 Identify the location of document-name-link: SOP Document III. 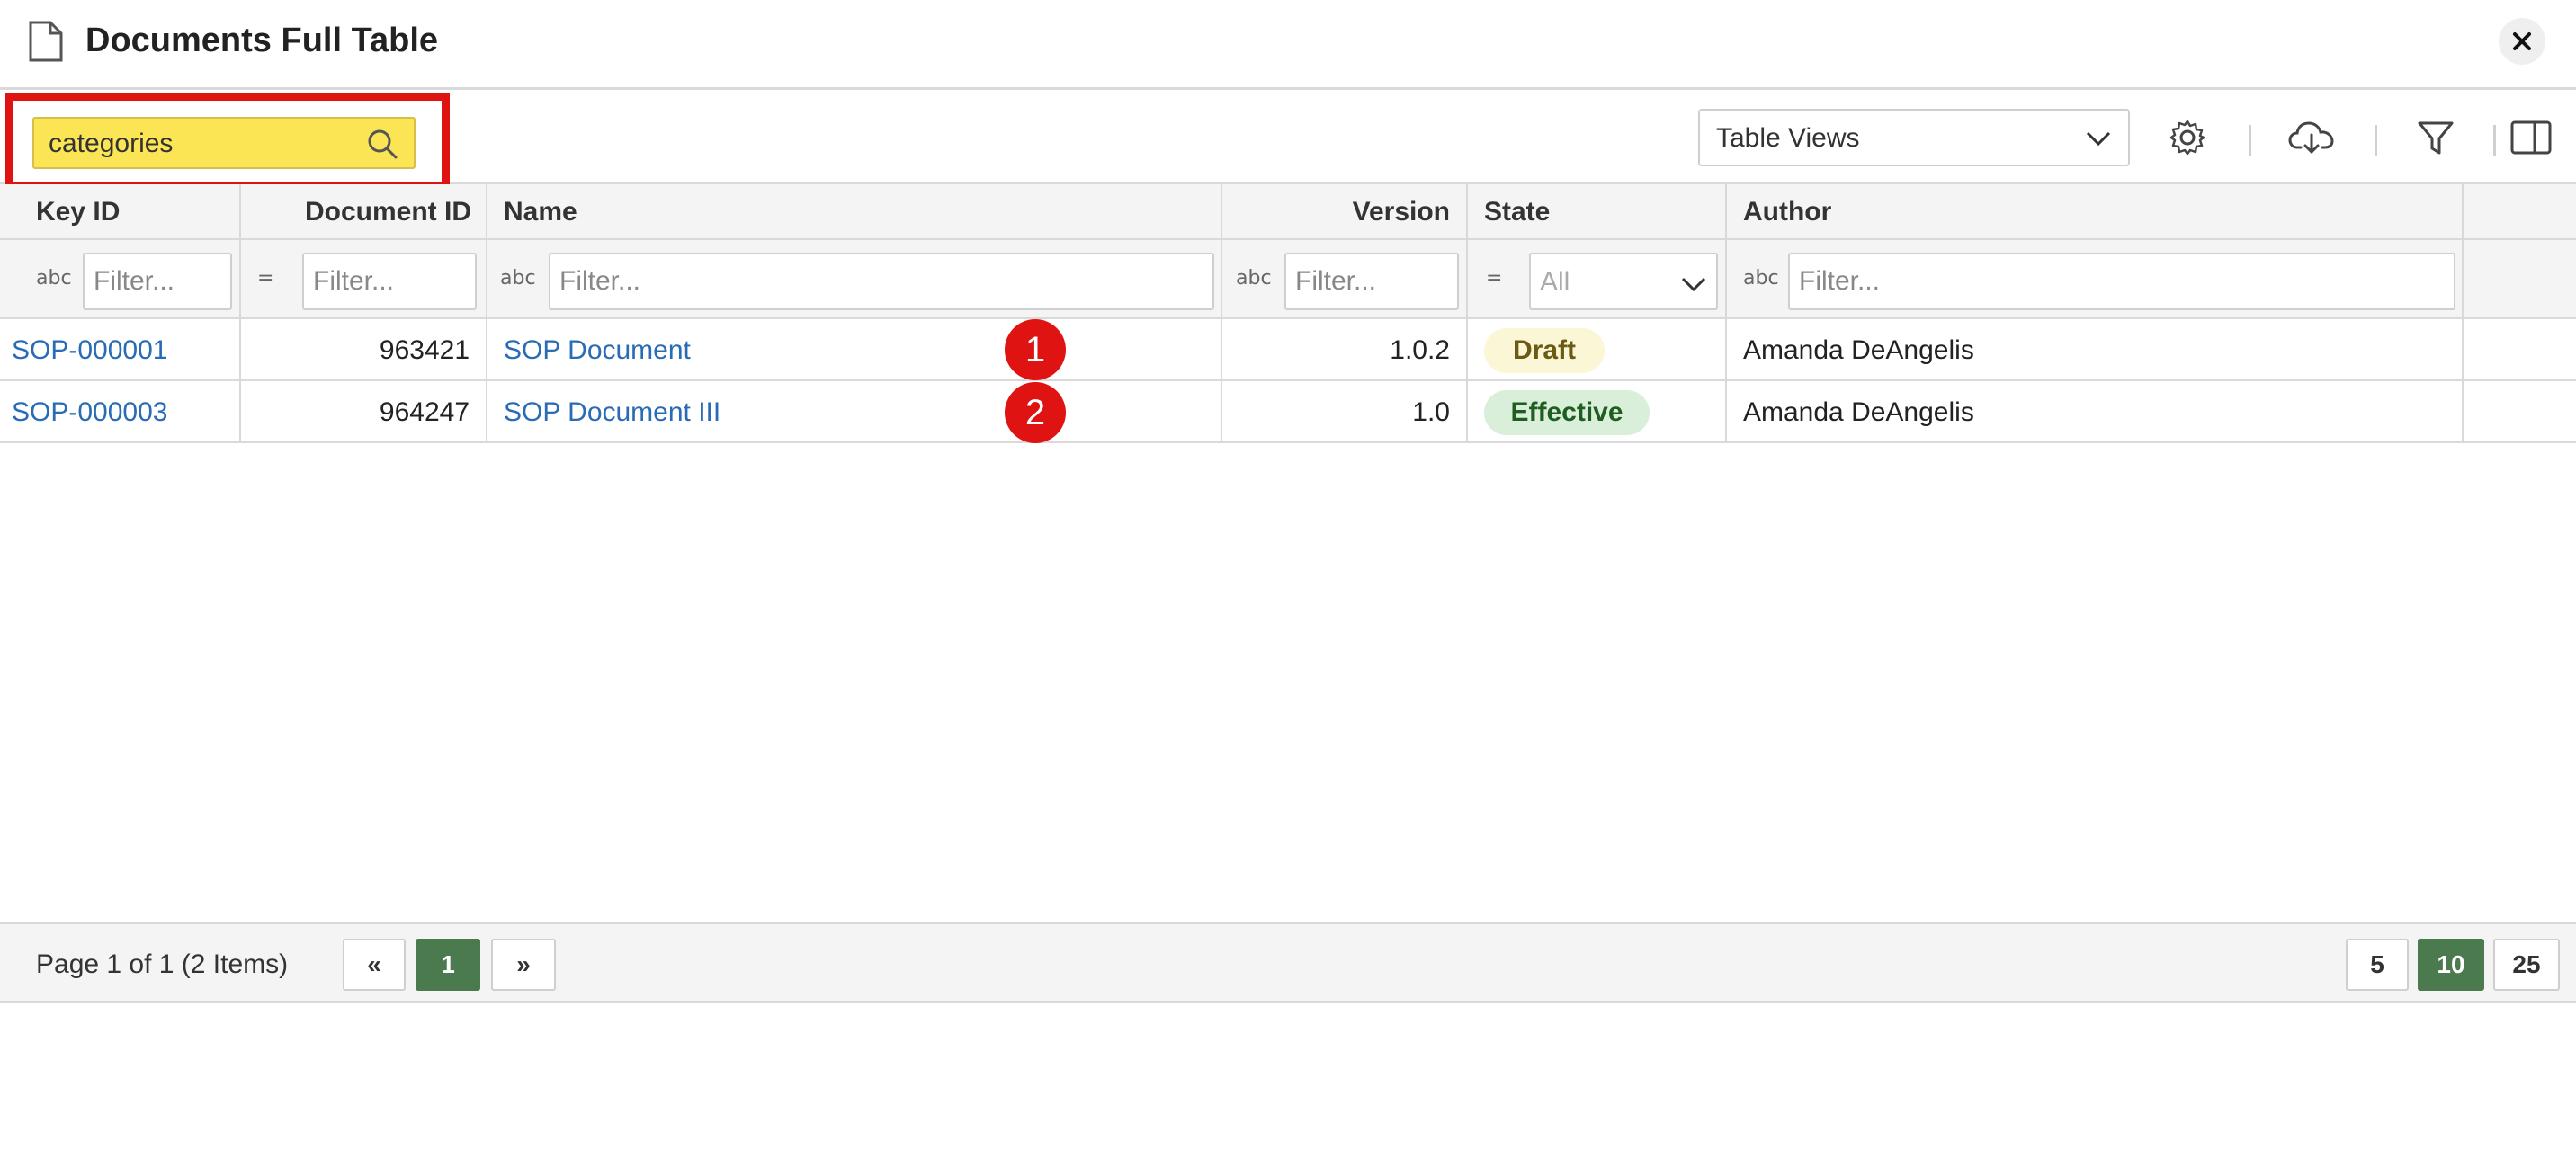
(612, 412).